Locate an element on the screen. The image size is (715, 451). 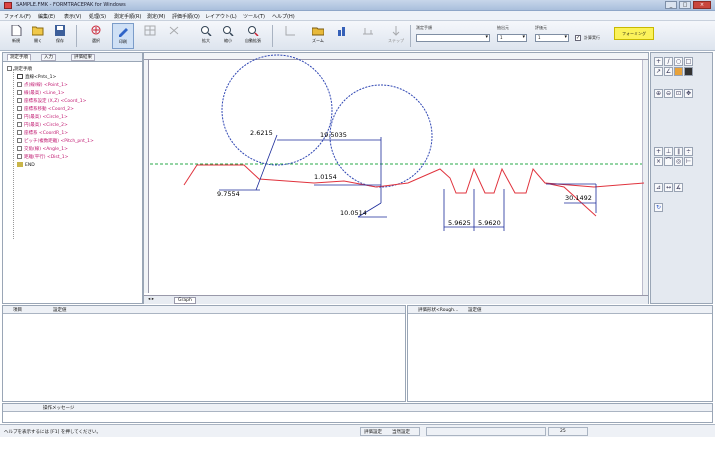
menu-file: ファイル(F) is located at coordinates (17, 16).